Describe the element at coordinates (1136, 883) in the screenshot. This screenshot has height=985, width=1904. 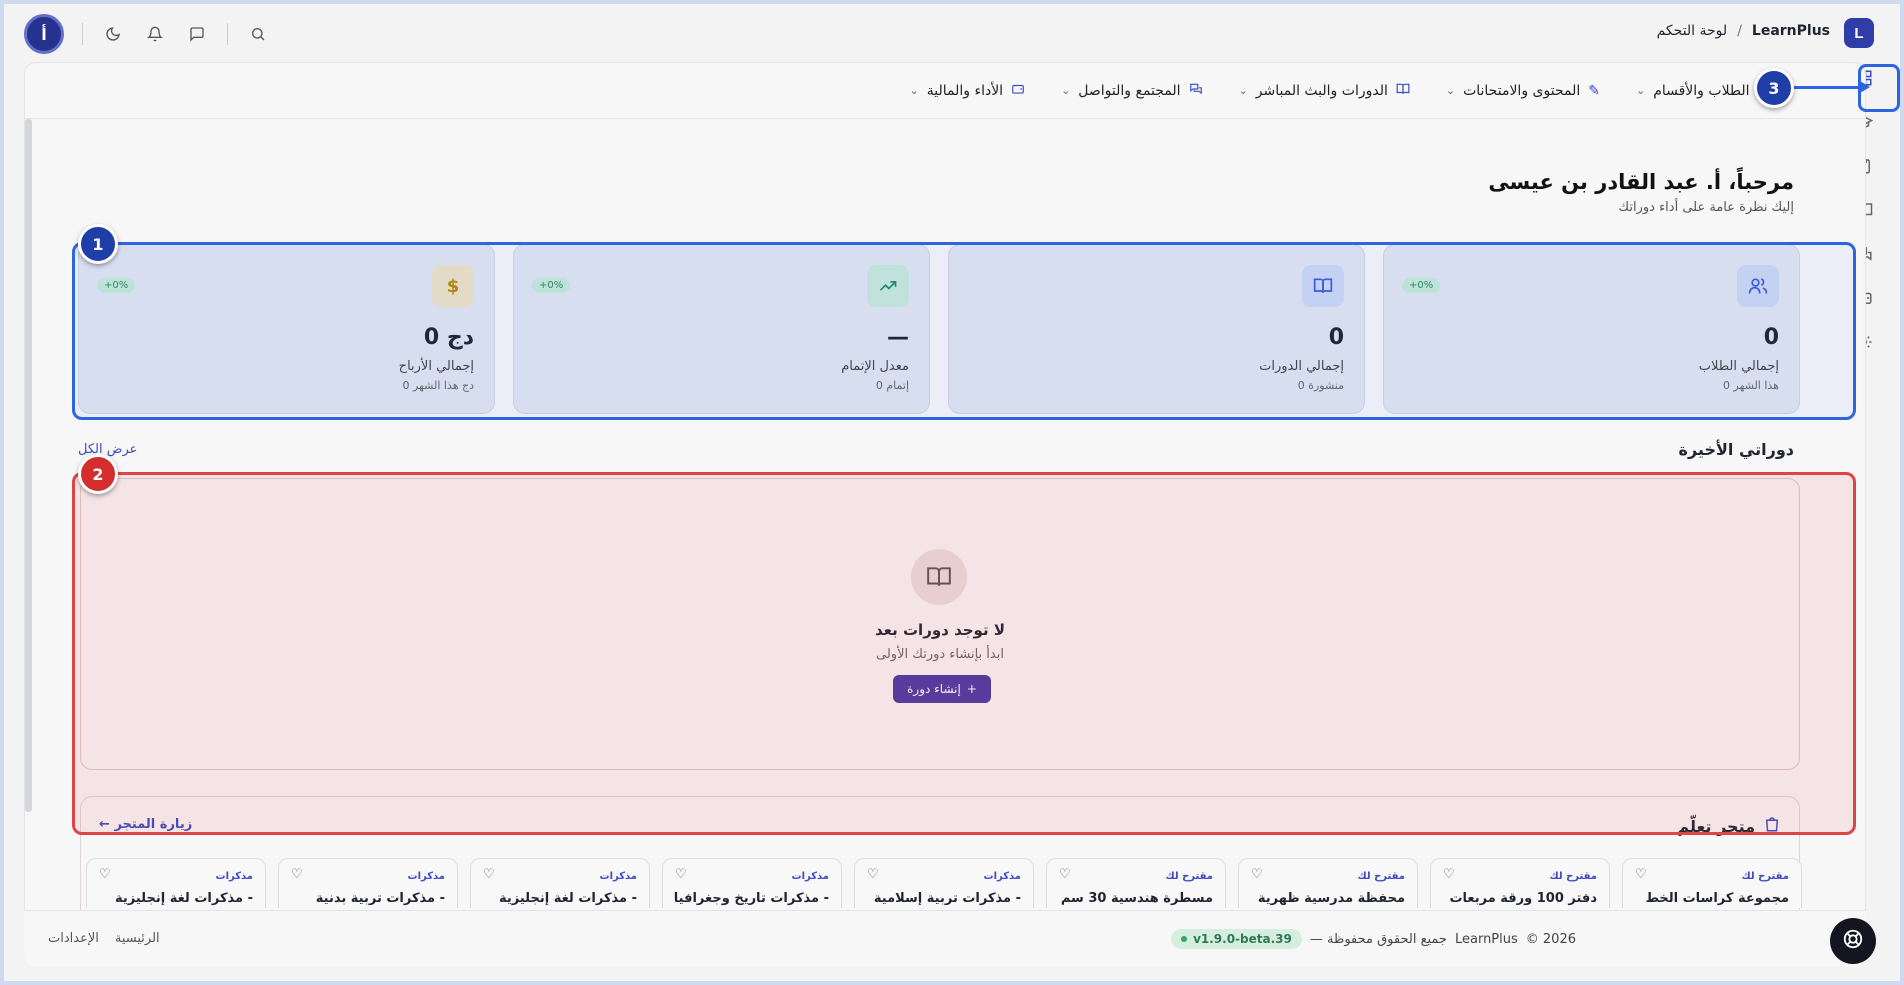
I see `product-card: مقترح لك ♡ مسطرة هندسية 30 سم` at that location.